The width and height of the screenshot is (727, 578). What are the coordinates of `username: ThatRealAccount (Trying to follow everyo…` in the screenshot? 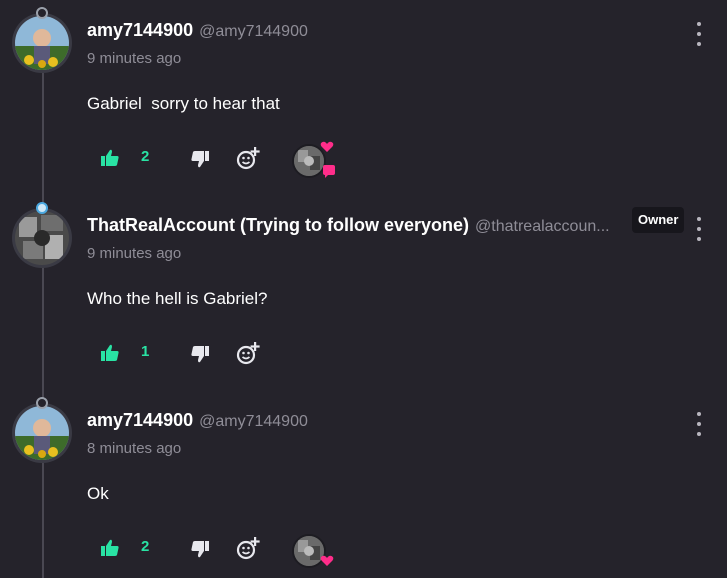 It's located at (278, 225).